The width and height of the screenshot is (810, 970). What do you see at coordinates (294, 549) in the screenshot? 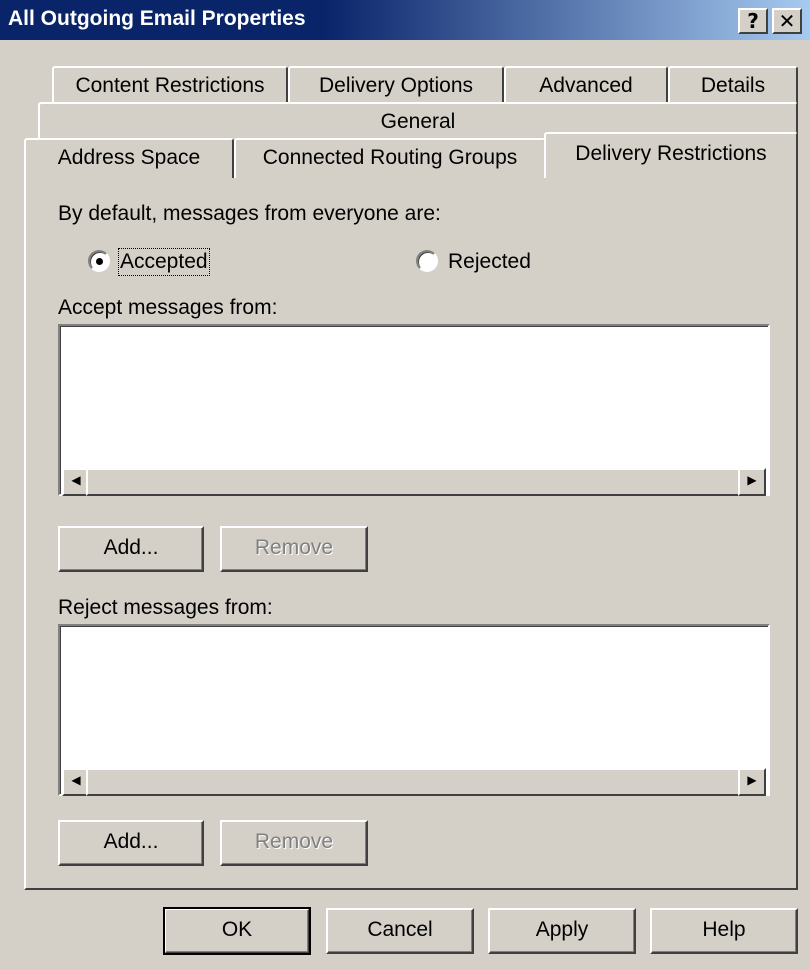
I see `accept-remove-button: Remove` at bounding box center [294, 549].